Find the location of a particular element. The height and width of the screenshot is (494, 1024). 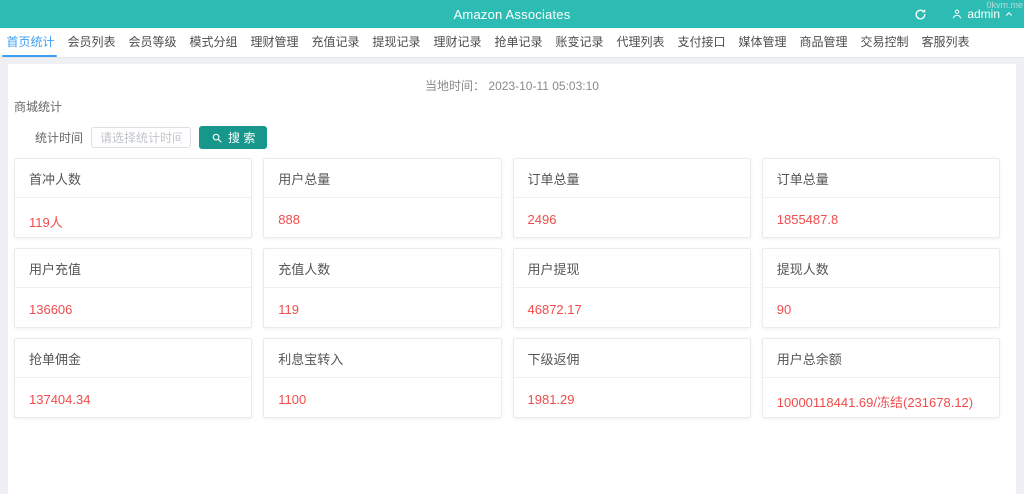

stat-card: 订单总量 2496 is located at coordinates (631, 198).